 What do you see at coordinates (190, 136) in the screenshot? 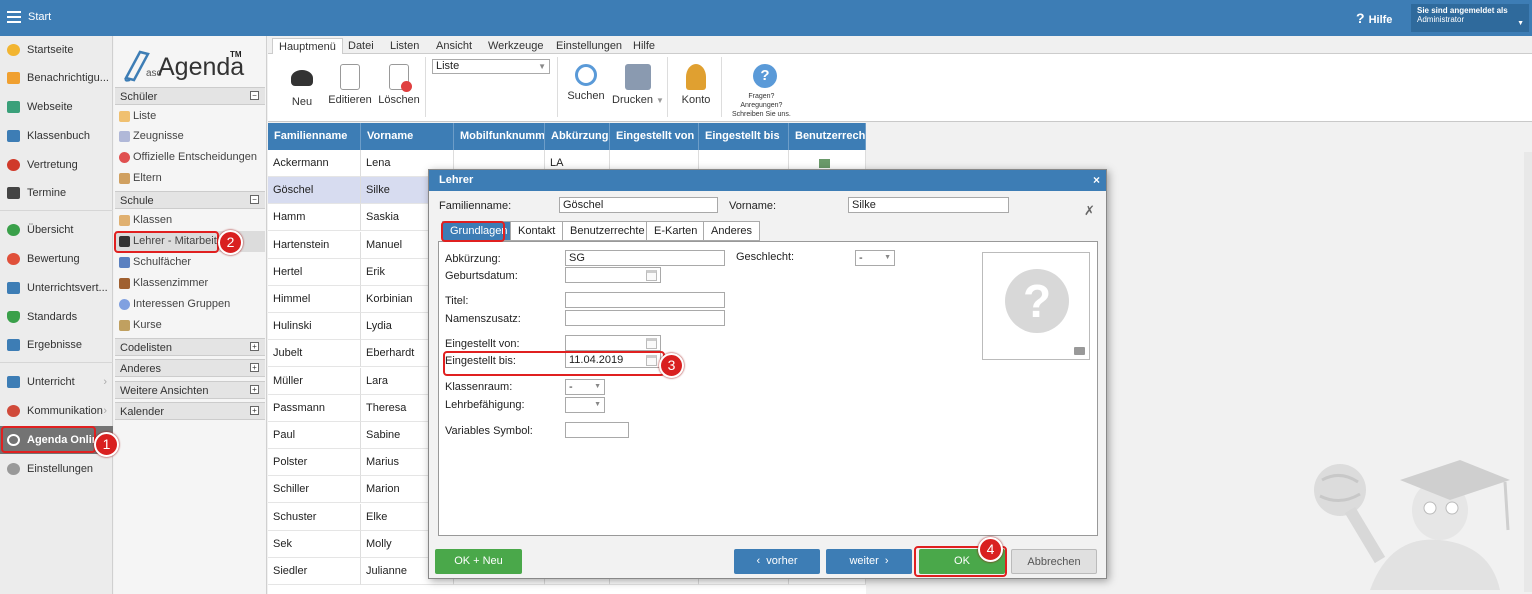
I see `sidebar-item-zeugnisse: Zeugnisse` at bounding box center [190, 136].